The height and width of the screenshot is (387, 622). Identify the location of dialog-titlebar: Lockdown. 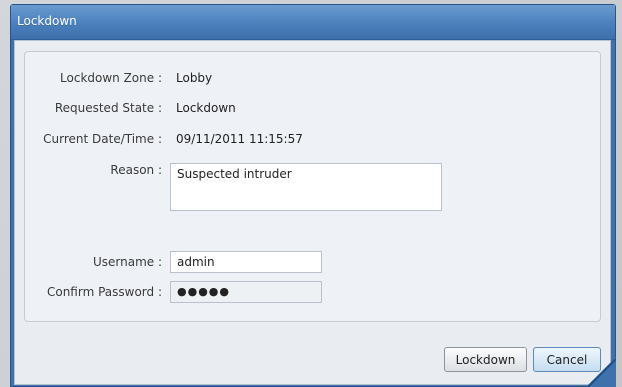
(313, 22).